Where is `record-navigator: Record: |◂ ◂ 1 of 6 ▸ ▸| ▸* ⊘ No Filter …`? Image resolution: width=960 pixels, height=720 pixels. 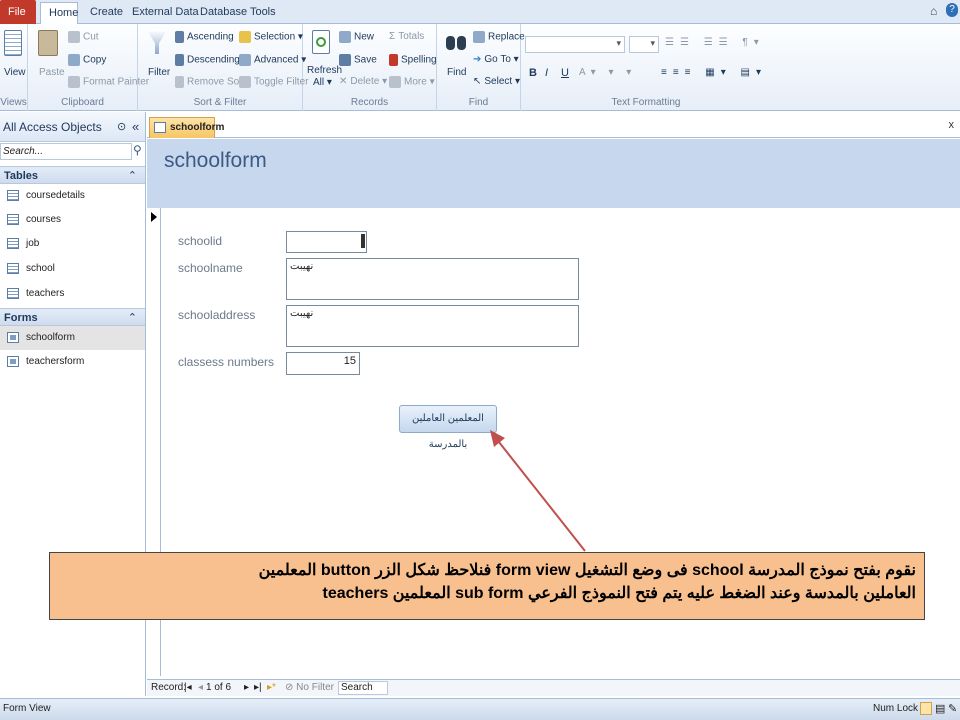 record-navigator: Record: |◂ ◂ 1 of 6 ▸ ▸| ▸* ⊘ No Filter … is located at coordinates (553, 687).